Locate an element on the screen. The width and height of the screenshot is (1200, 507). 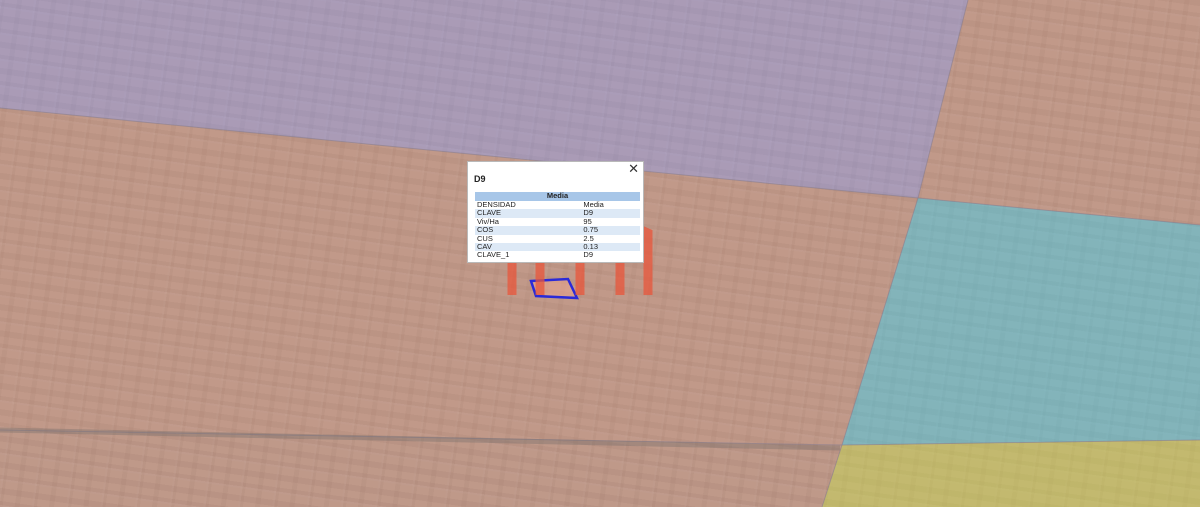
attribute-row: CUS 2.5 is located at coordinates (557, 238).